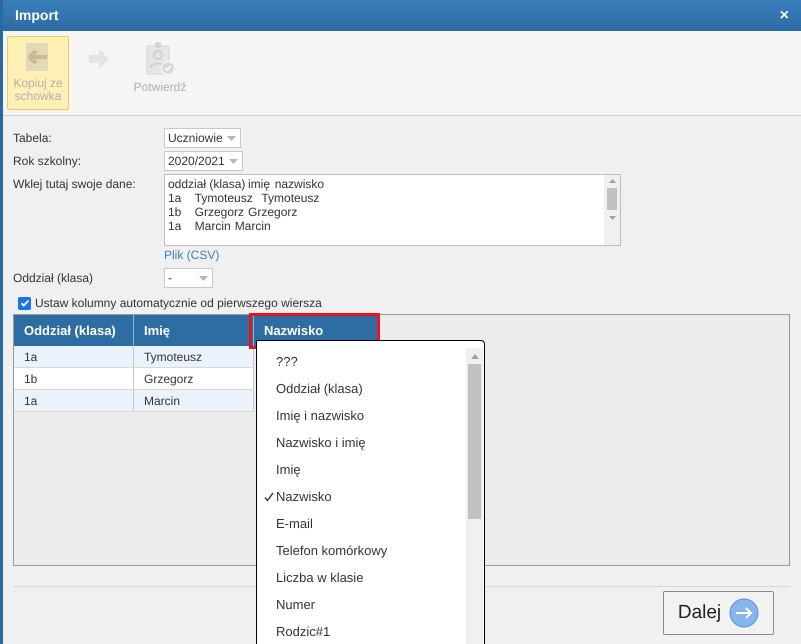  What do you see at coordinates (37, 15) in the screenshot?
I see `window-title: Import` at bounding box center [37, 15].